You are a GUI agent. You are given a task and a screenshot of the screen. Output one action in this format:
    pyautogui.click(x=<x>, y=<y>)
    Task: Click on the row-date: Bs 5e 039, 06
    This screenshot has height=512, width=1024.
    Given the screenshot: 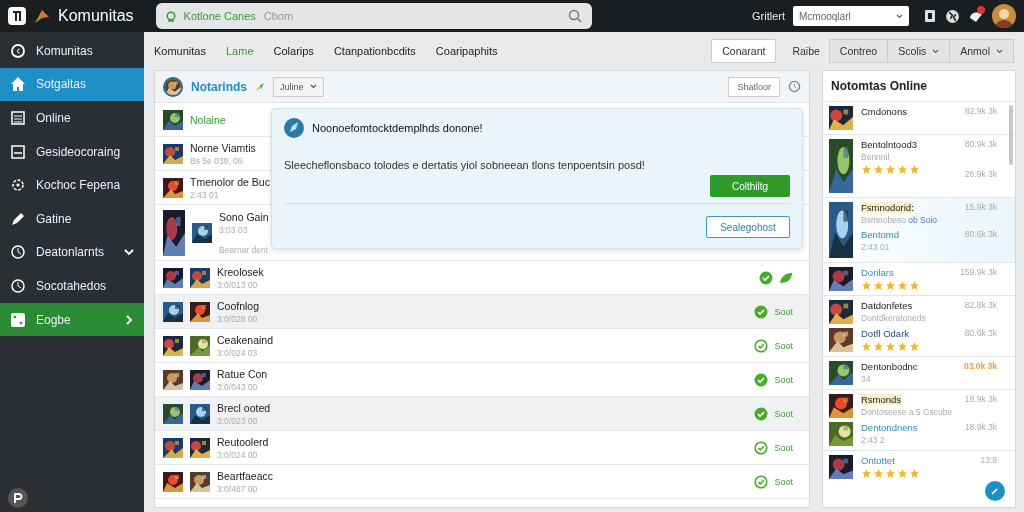 What is the action you would take?
    pyautogui.click(x=217, y=160)
    